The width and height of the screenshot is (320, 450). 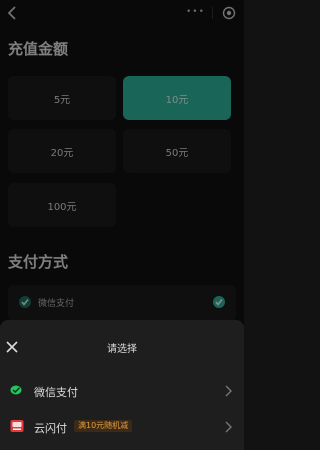 What do you see at coordinates (122, 391) in the screenshot?
I see `option-wechat-pay: 微信支付` at bounding box center [122, 391].